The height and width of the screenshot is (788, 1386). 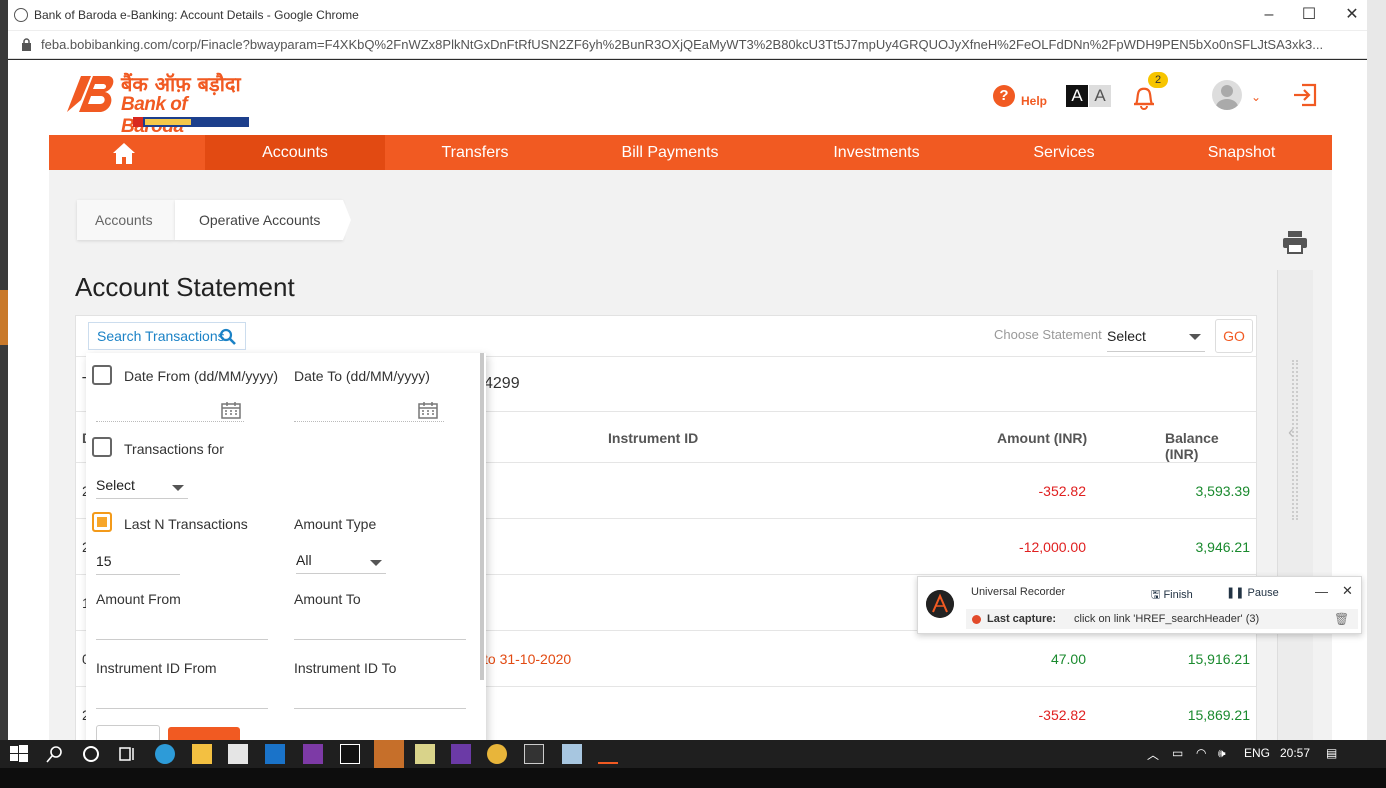 What do you see at coordinates (304, 560) in the screenshot?
I see `amount-type-value: All` at bounding box center [304, 560].